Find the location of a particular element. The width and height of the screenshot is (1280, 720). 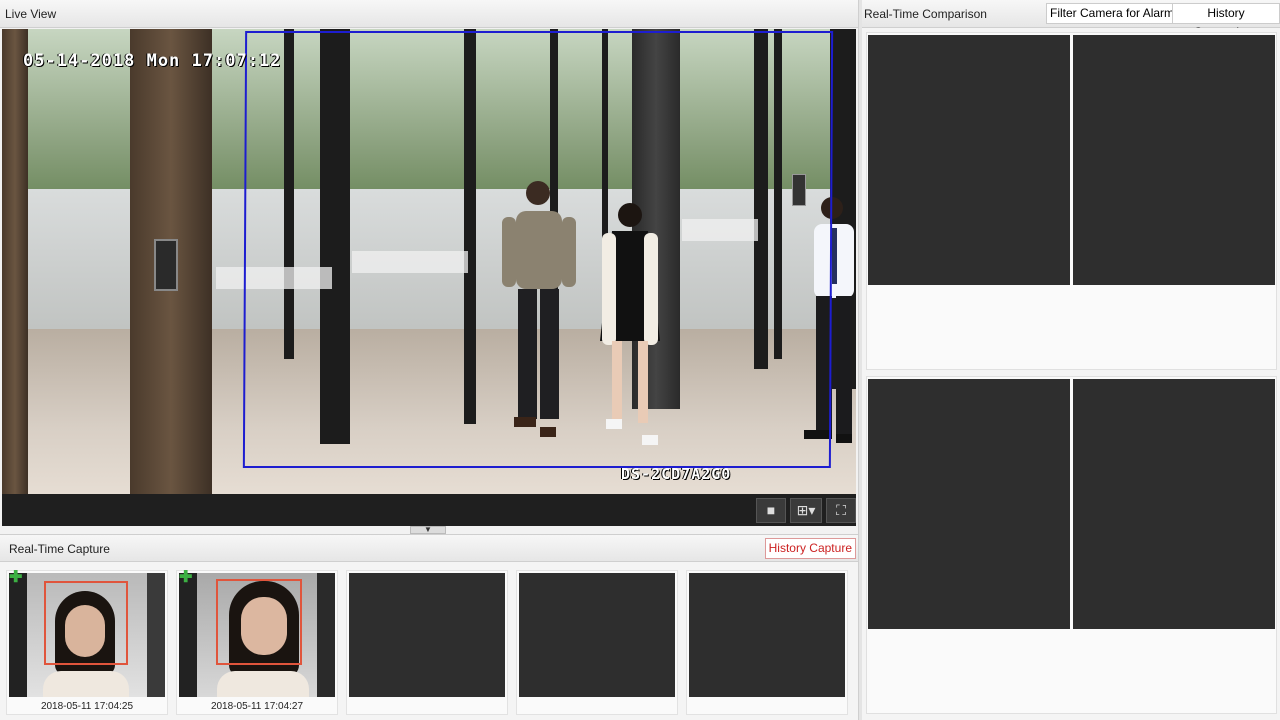

collapse-panel-toggle-icon: ▼ is located at coordinates (428, 530).